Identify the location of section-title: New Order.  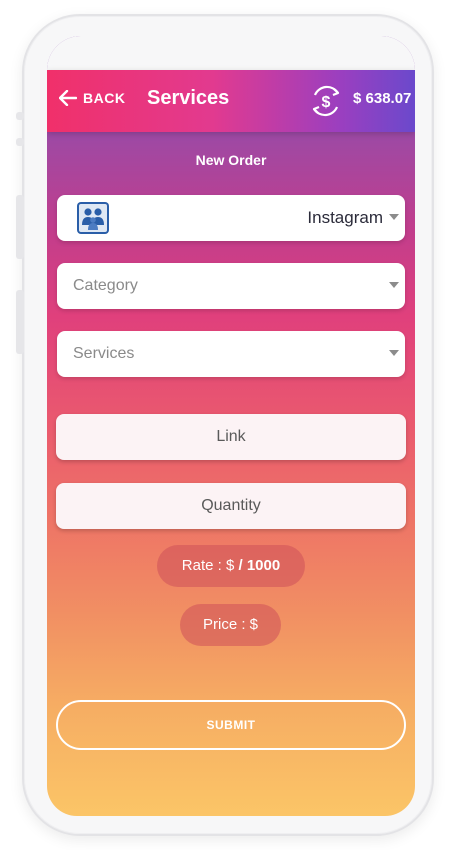
(231, 160).